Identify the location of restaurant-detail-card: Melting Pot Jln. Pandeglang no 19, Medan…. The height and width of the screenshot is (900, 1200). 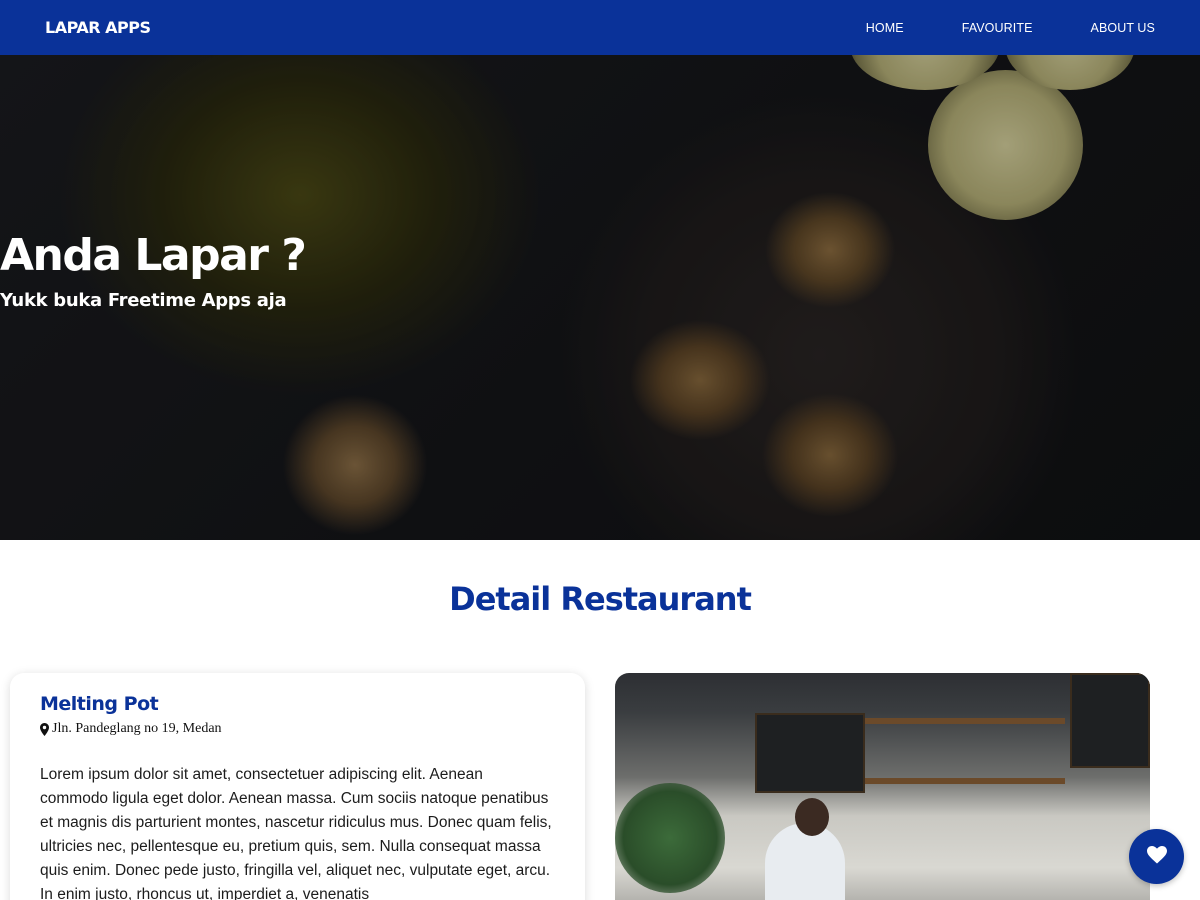
(297, 786).